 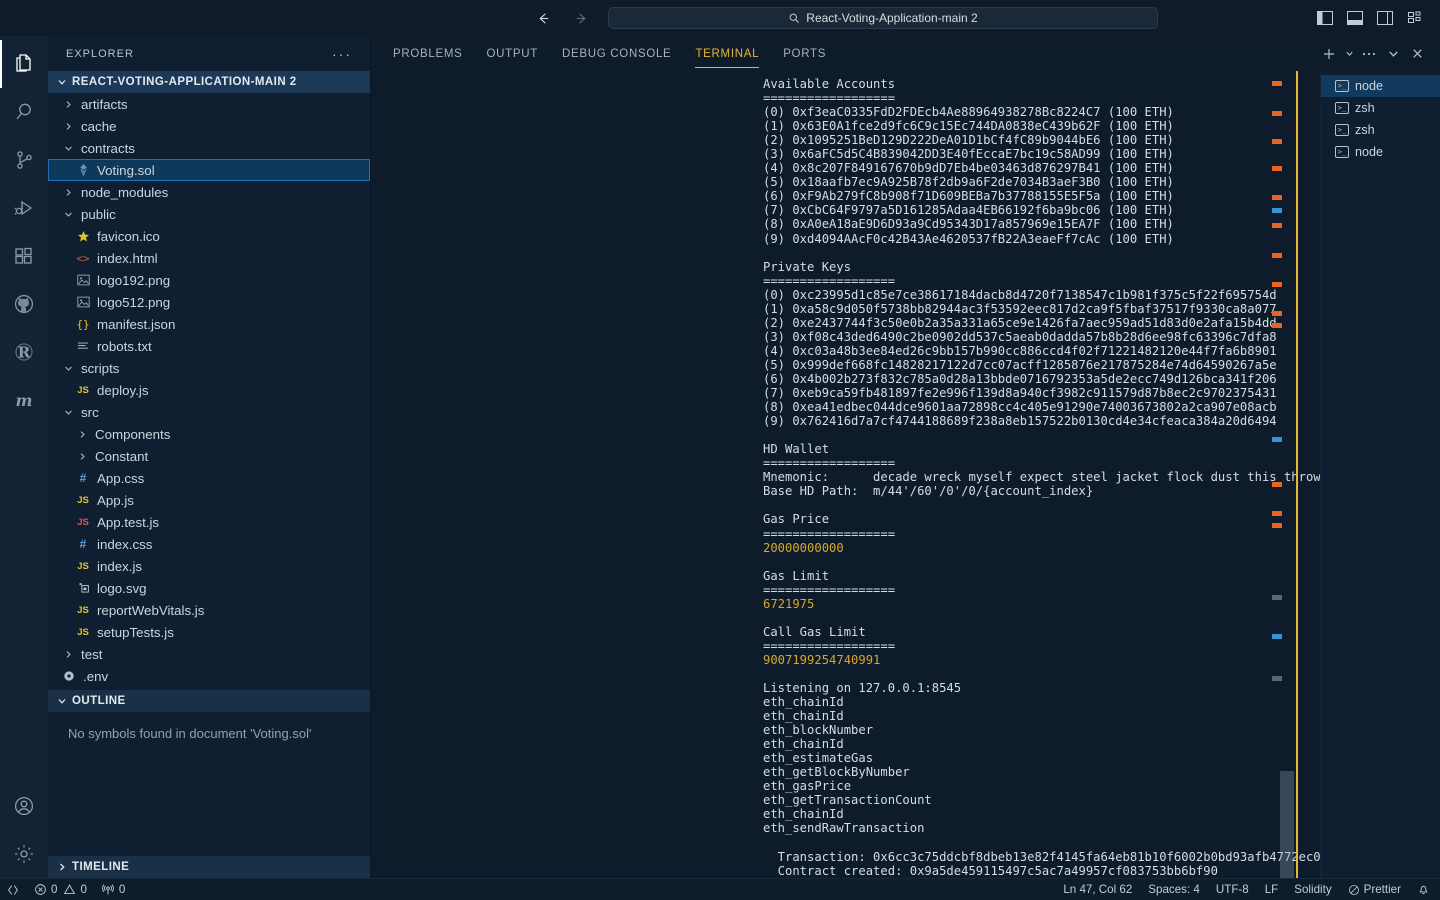 I want to click on tree-file-logo-svg: logo.svg, so click(x=209, y=588).